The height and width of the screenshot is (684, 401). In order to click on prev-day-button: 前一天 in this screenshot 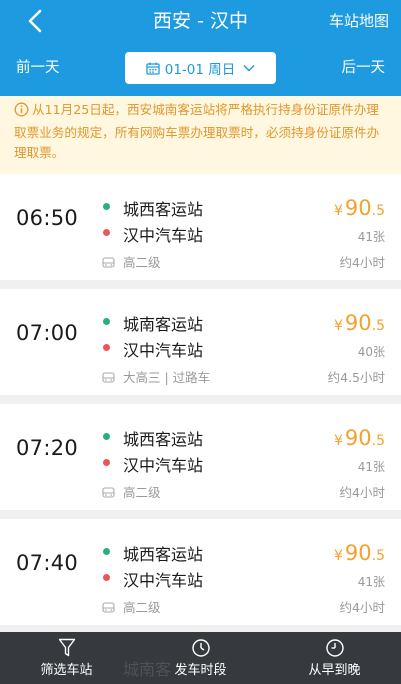, I will do `click(38, 68)`.